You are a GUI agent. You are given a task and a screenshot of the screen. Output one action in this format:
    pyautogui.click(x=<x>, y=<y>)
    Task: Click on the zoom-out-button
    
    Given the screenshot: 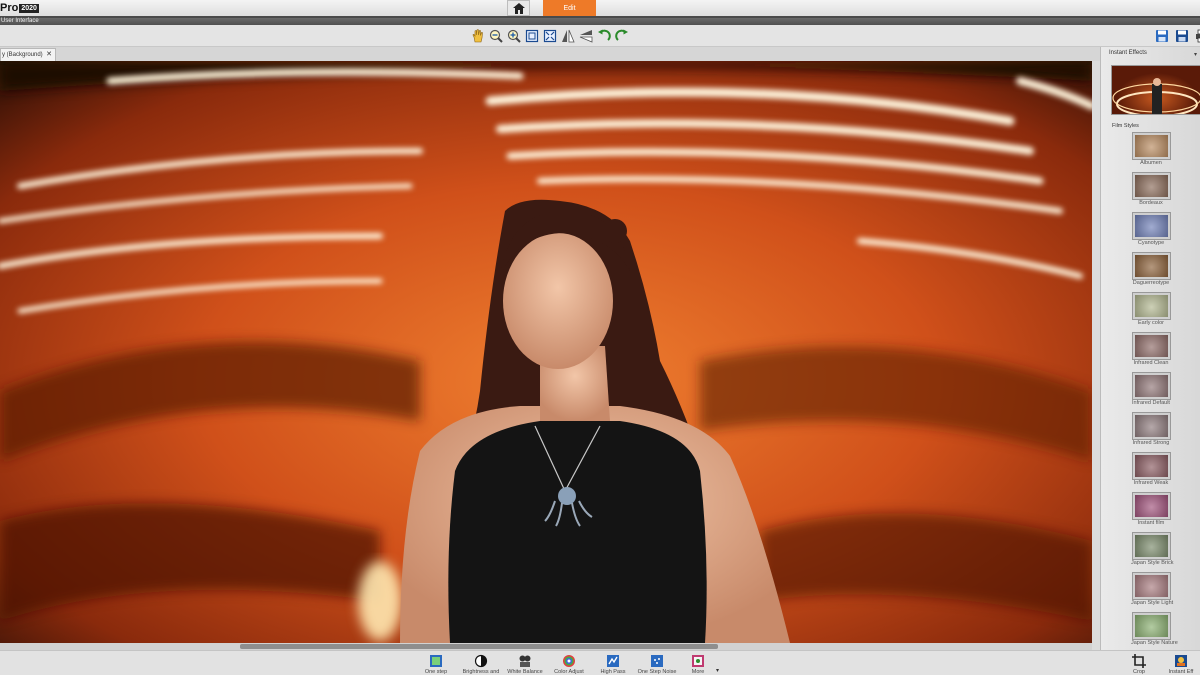 What is the action you would take?
    pyautogui.click(x=496, y=36)
    